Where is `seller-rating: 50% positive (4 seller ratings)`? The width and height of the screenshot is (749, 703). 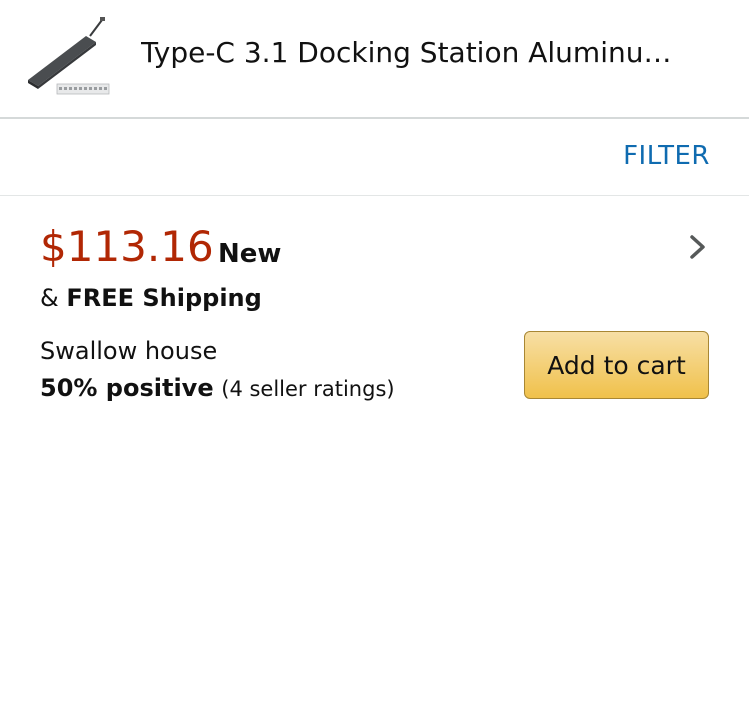
seller-rating: 50% positive (4 seller ratings) is located at coordinates (217, 388).